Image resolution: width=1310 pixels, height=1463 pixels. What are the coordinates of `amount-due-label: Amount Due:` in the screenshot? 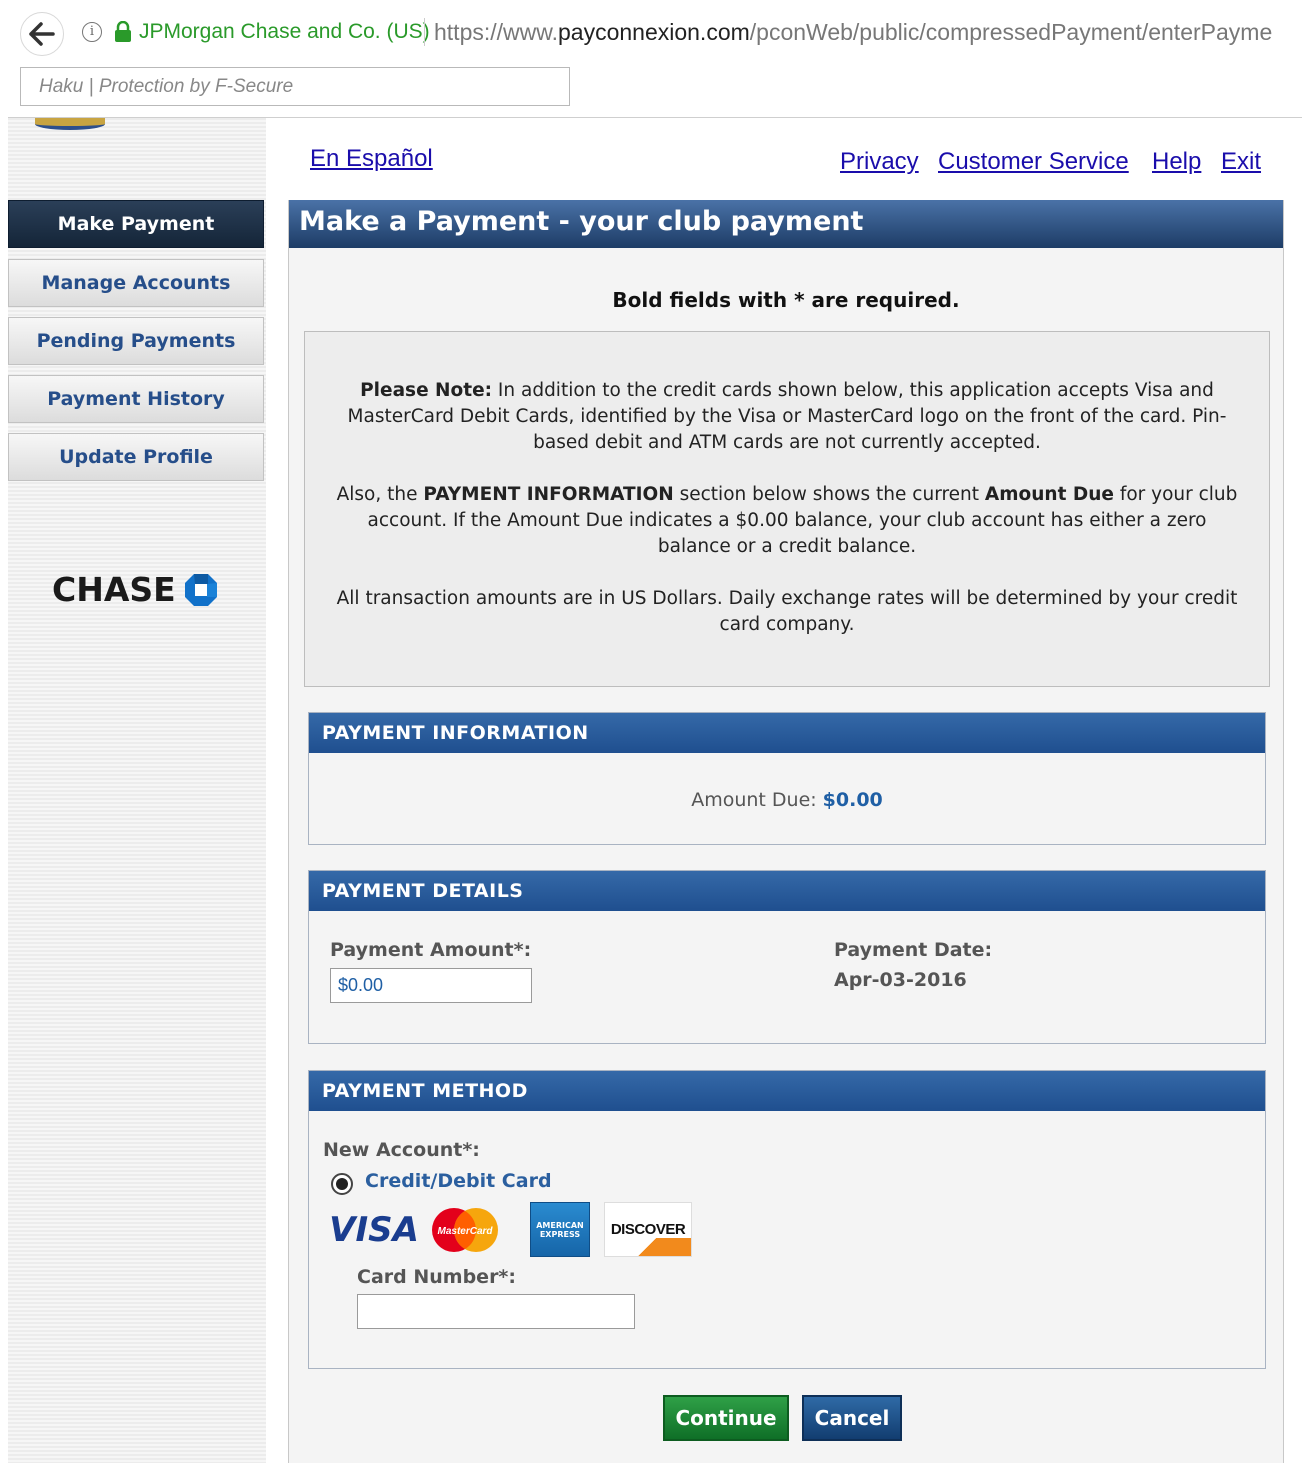 It's located at (754, 800).